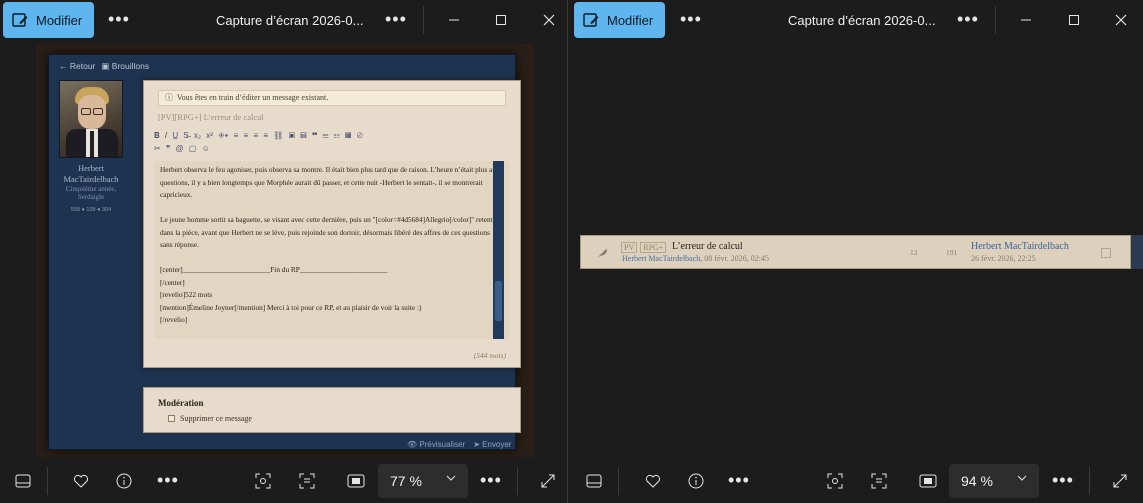  What do you see at coordinates (914, 252) in the screenshot?
I see `reply-count: 12` at bounding box center [914, 252].